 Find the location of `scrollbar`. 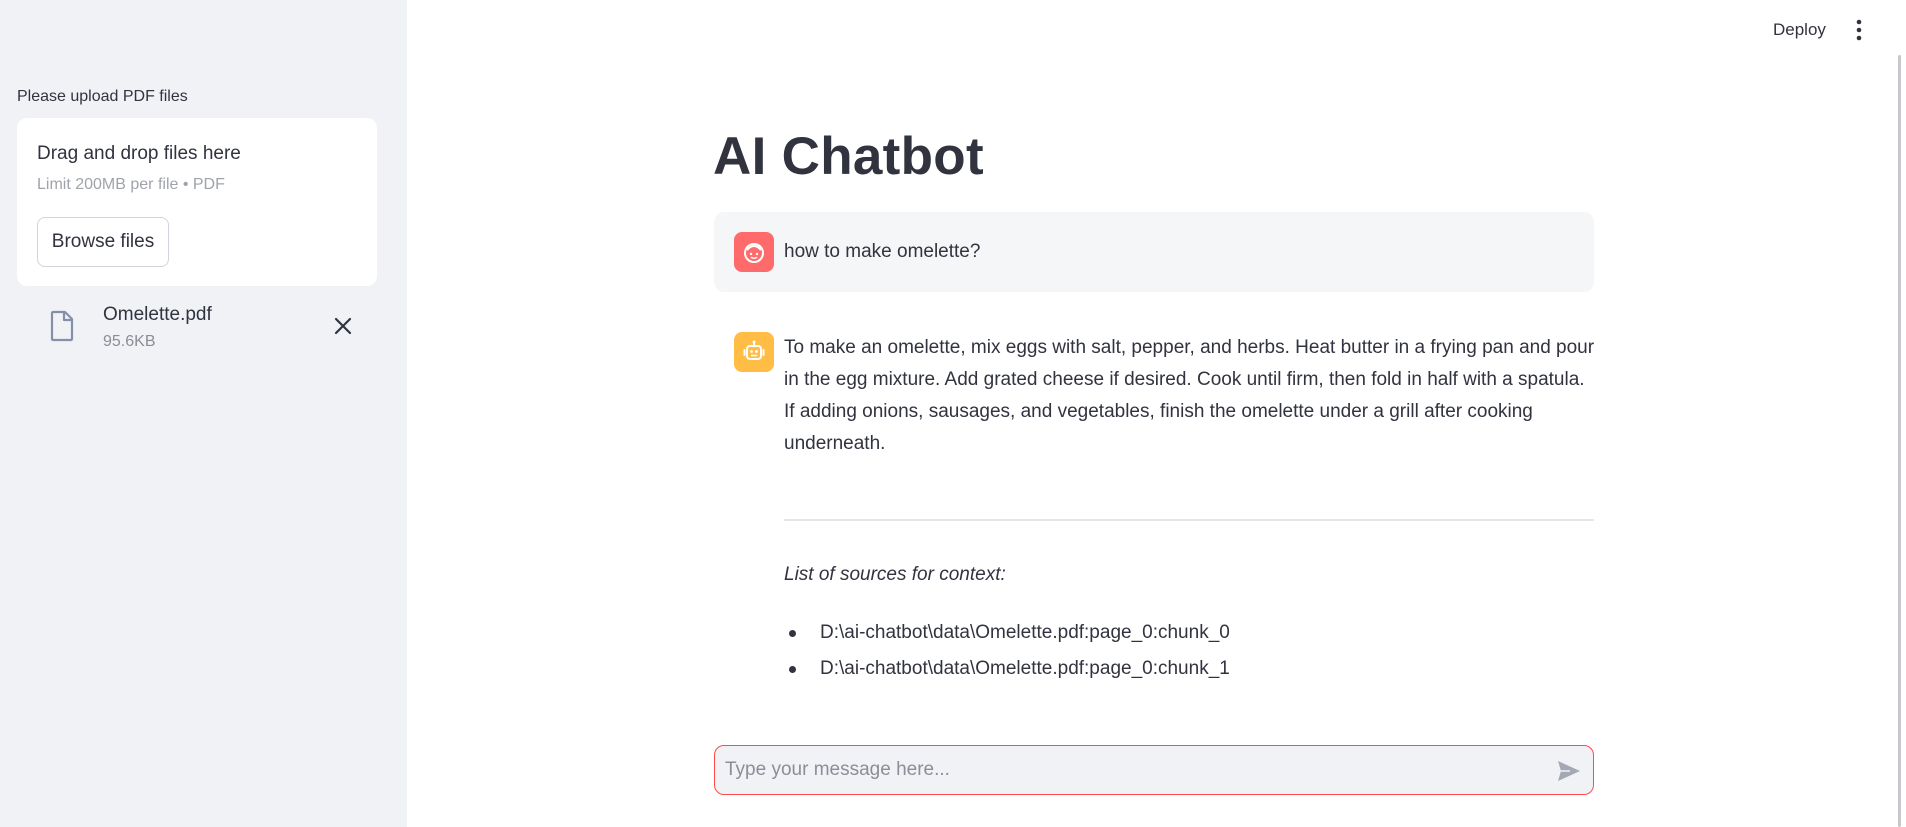

scrollbar is located at coordinates (1899, 441).